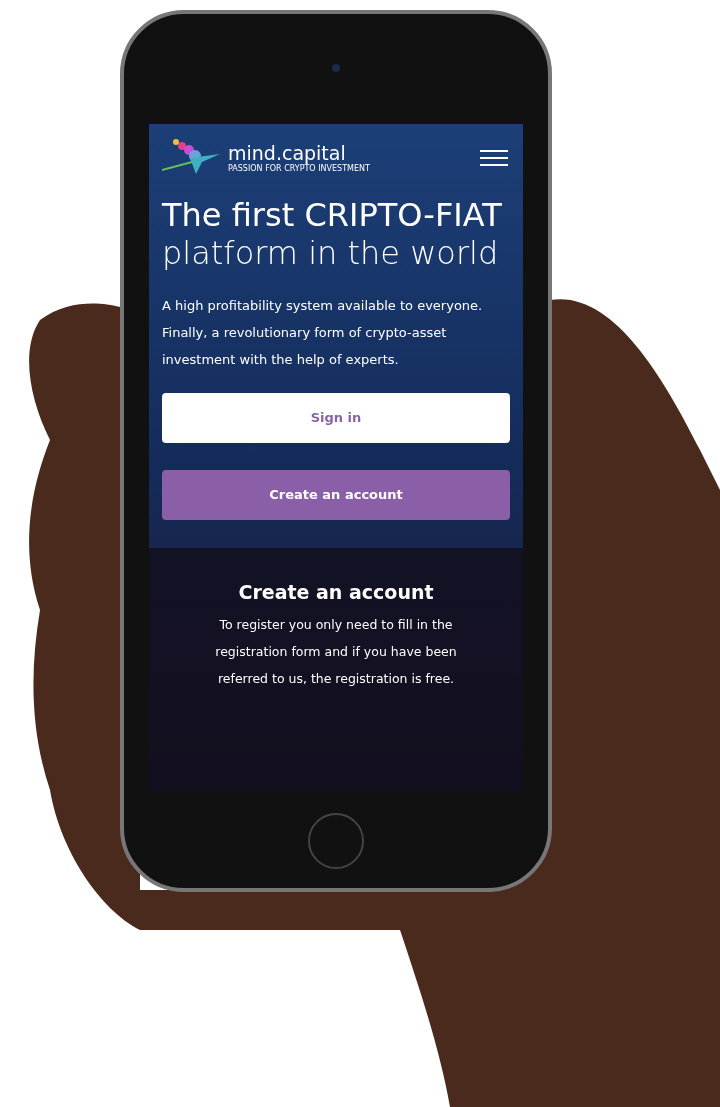 This screenshot has height=1107, width=720. I want to click on logo-name: mind.capital, so click(287, 153).